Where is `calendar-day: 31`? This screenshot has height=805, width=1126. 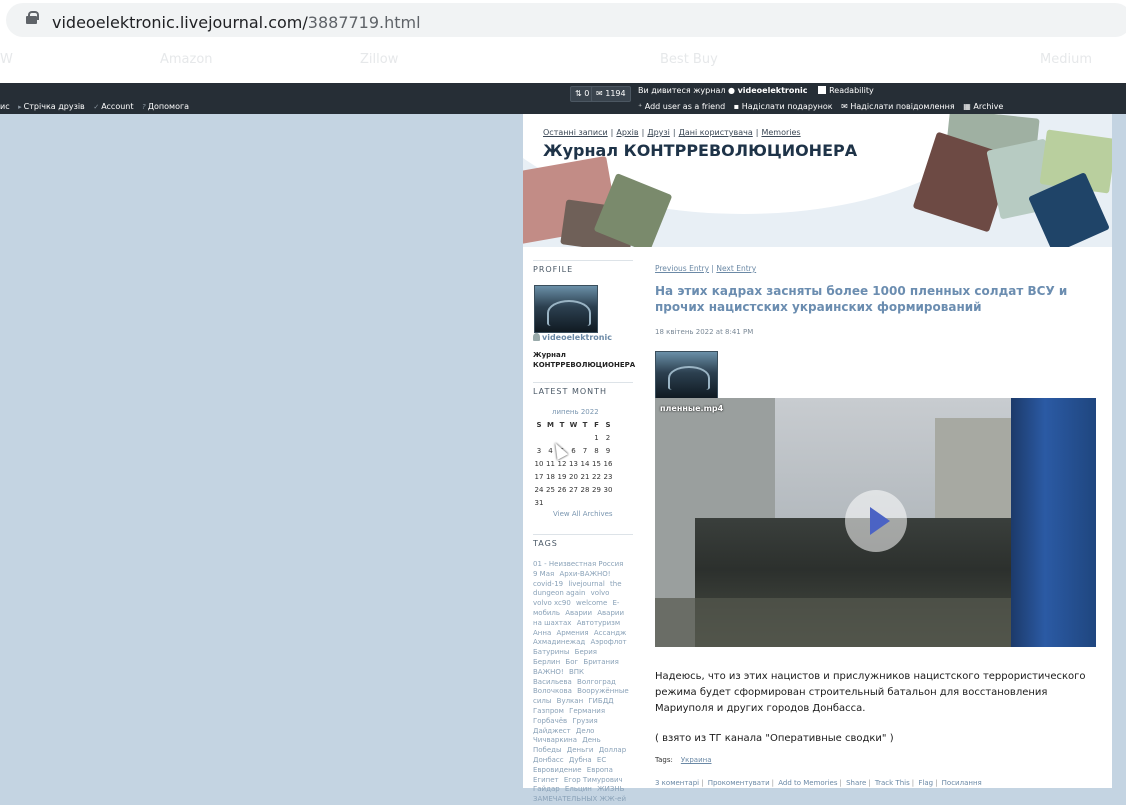 calendar-day: 31 is located at coordinates (539, 503).